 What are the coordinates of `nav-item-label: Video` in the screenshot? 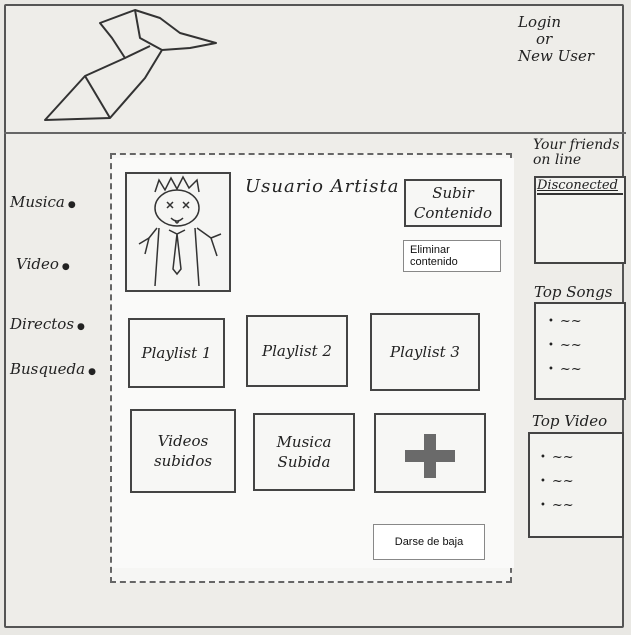 It's located at (37, 264).